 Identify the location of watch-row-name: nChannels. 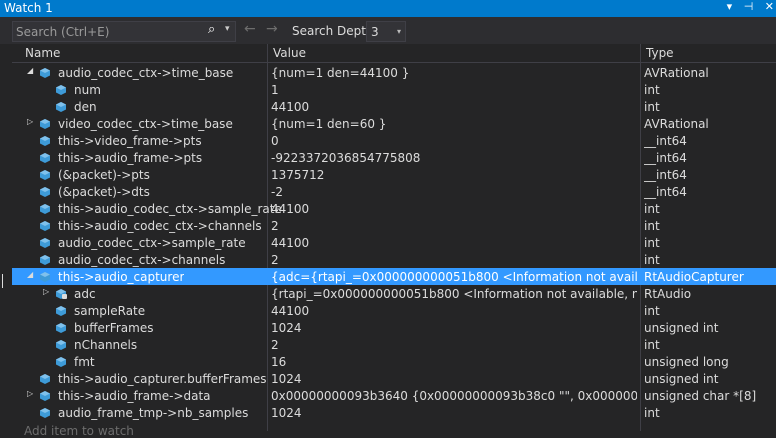
(105, 345).